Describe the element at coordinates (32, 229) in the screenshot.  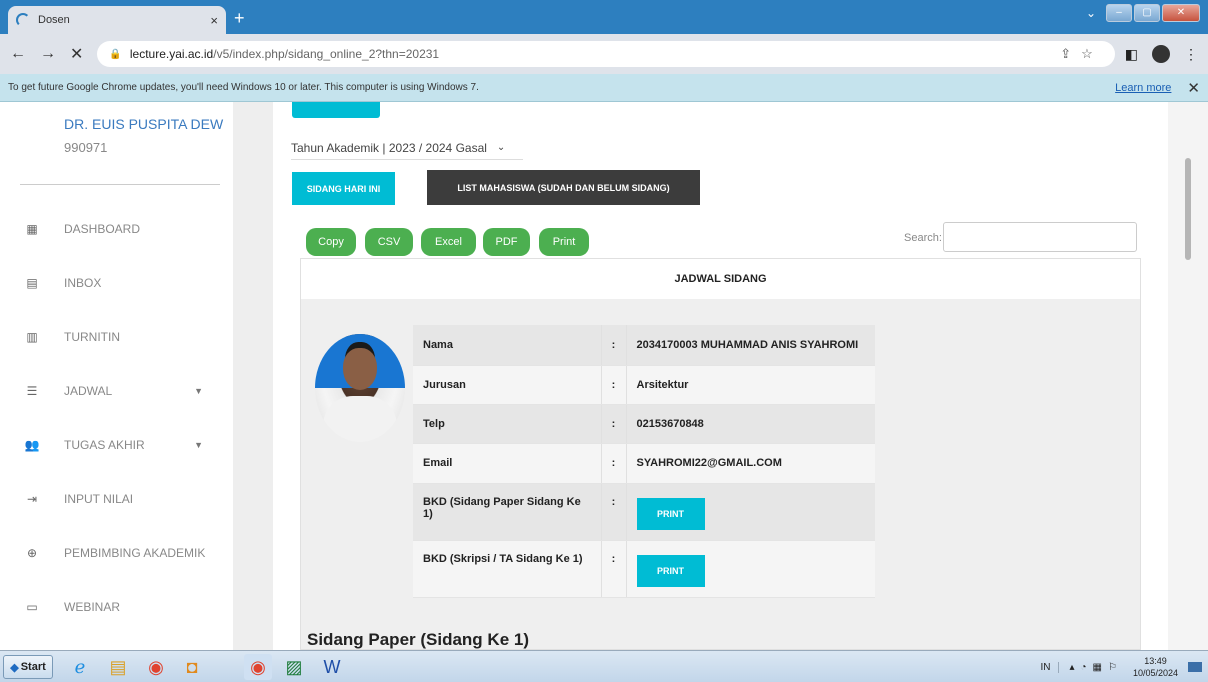
I see `dashboard-icon: ▦` at that location.